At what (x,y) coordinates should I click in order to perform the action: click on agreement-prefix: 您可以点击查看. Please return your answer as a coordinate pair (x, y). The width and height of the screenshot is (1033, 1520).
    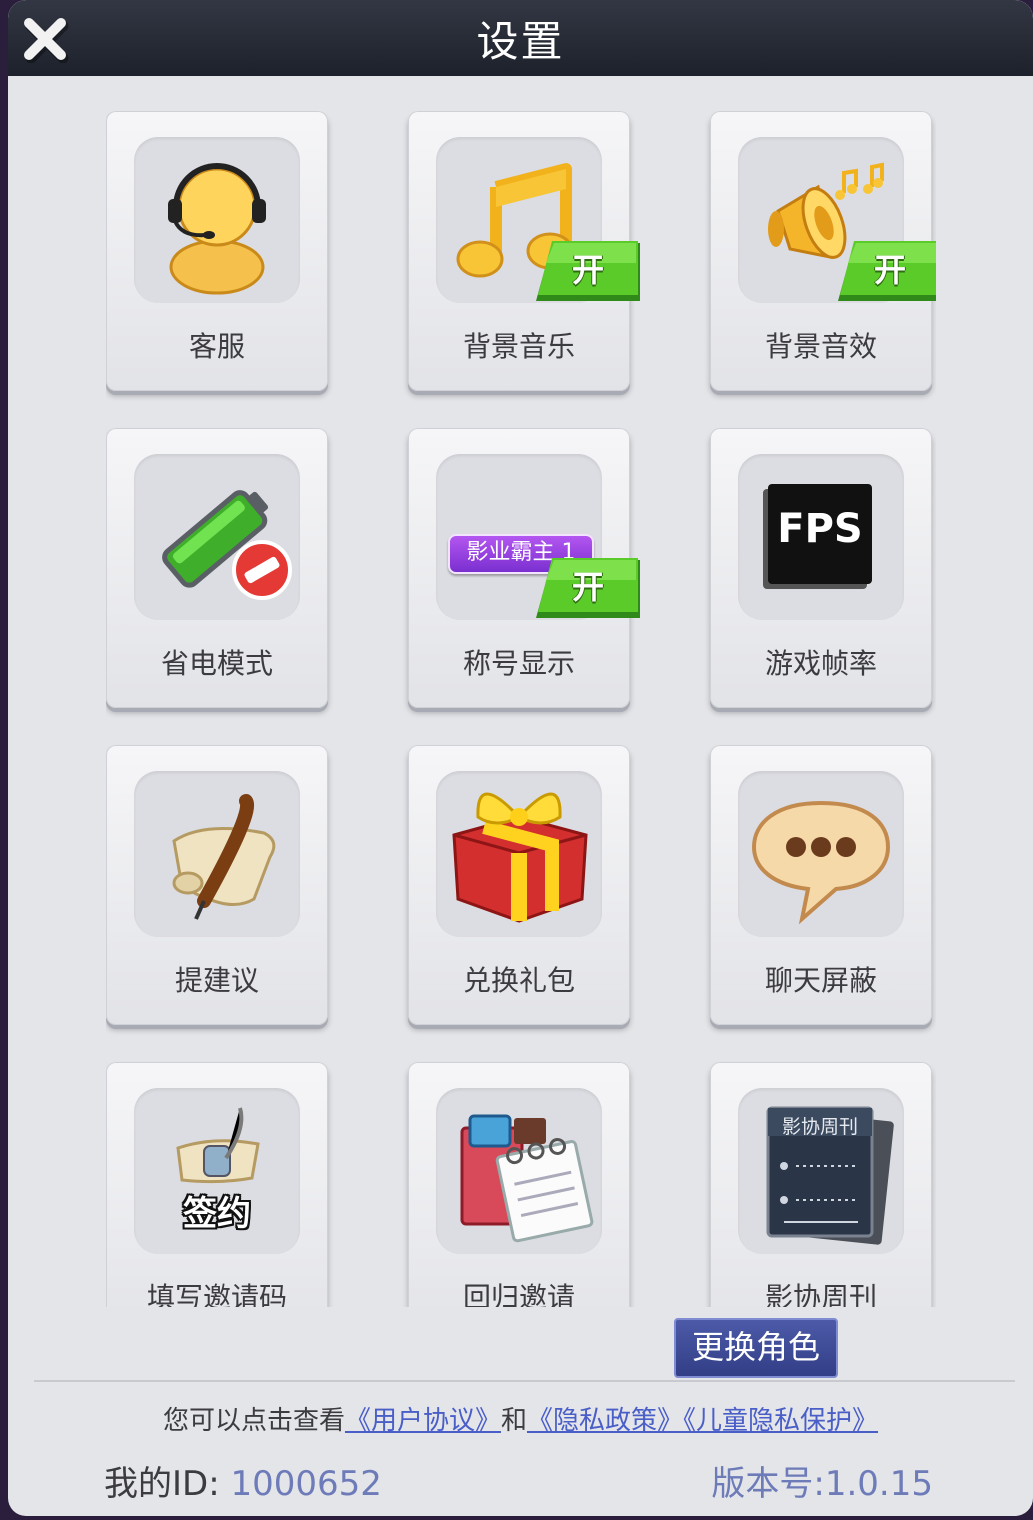
    Looking at the image, I should click on (253, 1421).